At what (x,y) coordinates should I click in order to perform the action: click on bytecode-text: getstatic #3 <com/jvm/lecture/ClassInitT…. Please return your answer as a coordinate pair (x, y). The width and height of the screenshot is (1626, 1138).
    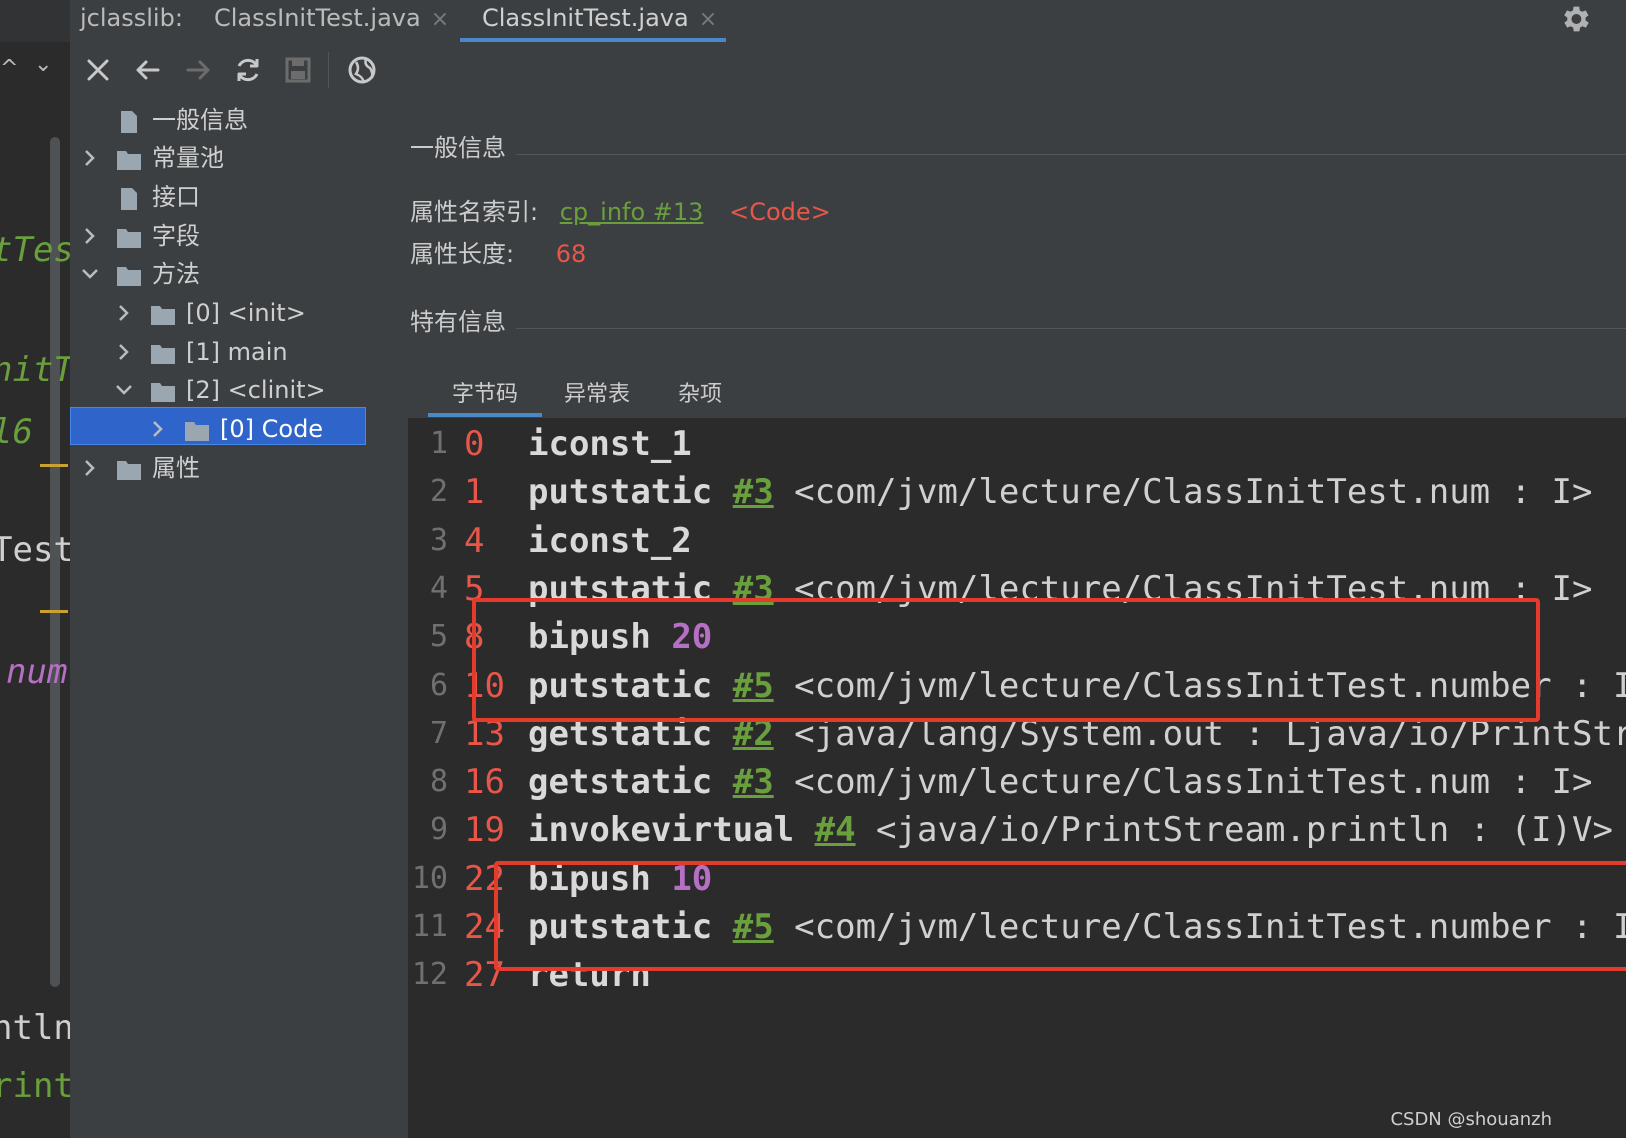
    Looking at the image, I should click on (1060, 782).